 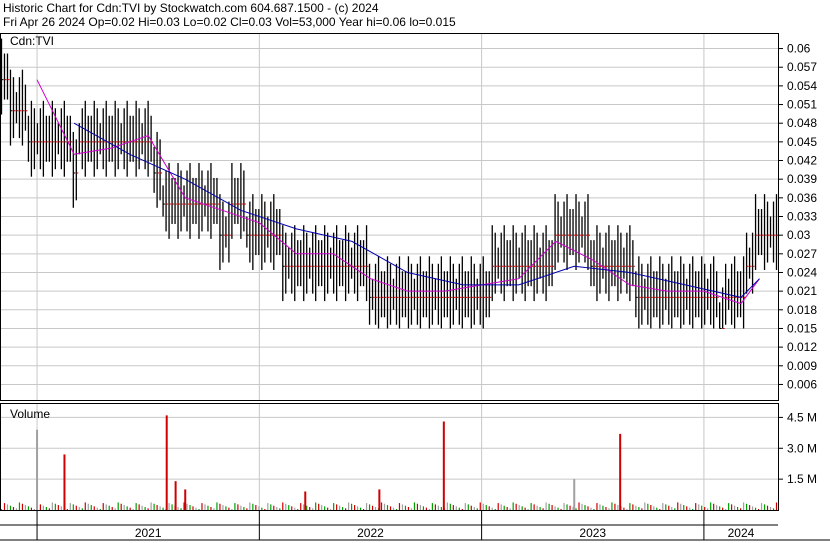 I want to click on volume-y-tick-label: 3.0 M, so click(x=802, y=448).